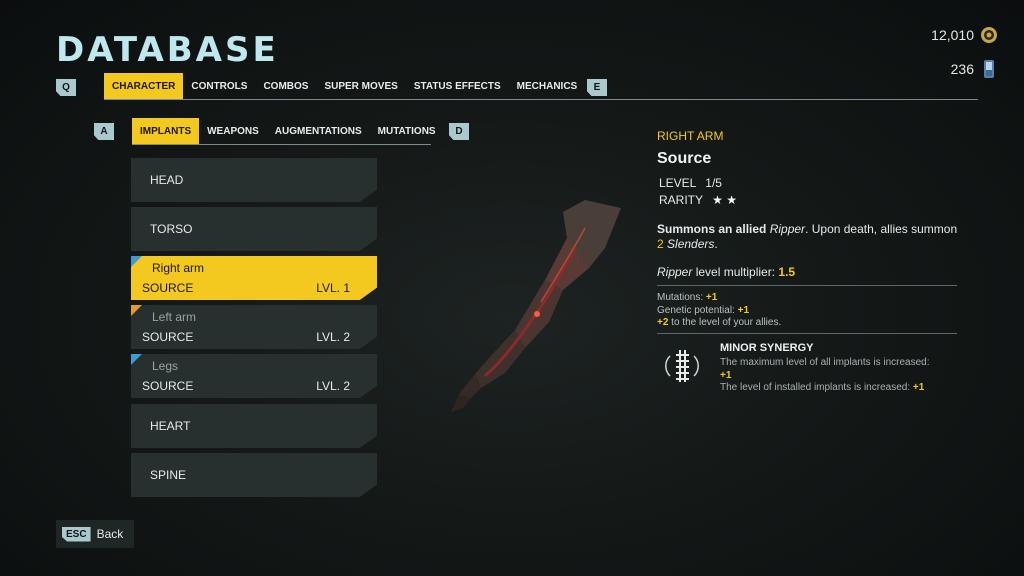 Image resolution: width=1024 pixels, height=576 pixels. Describe the element at coordinates (168, 475) in the screenshot. I see `implant-slot-label: SPINE` at that location.